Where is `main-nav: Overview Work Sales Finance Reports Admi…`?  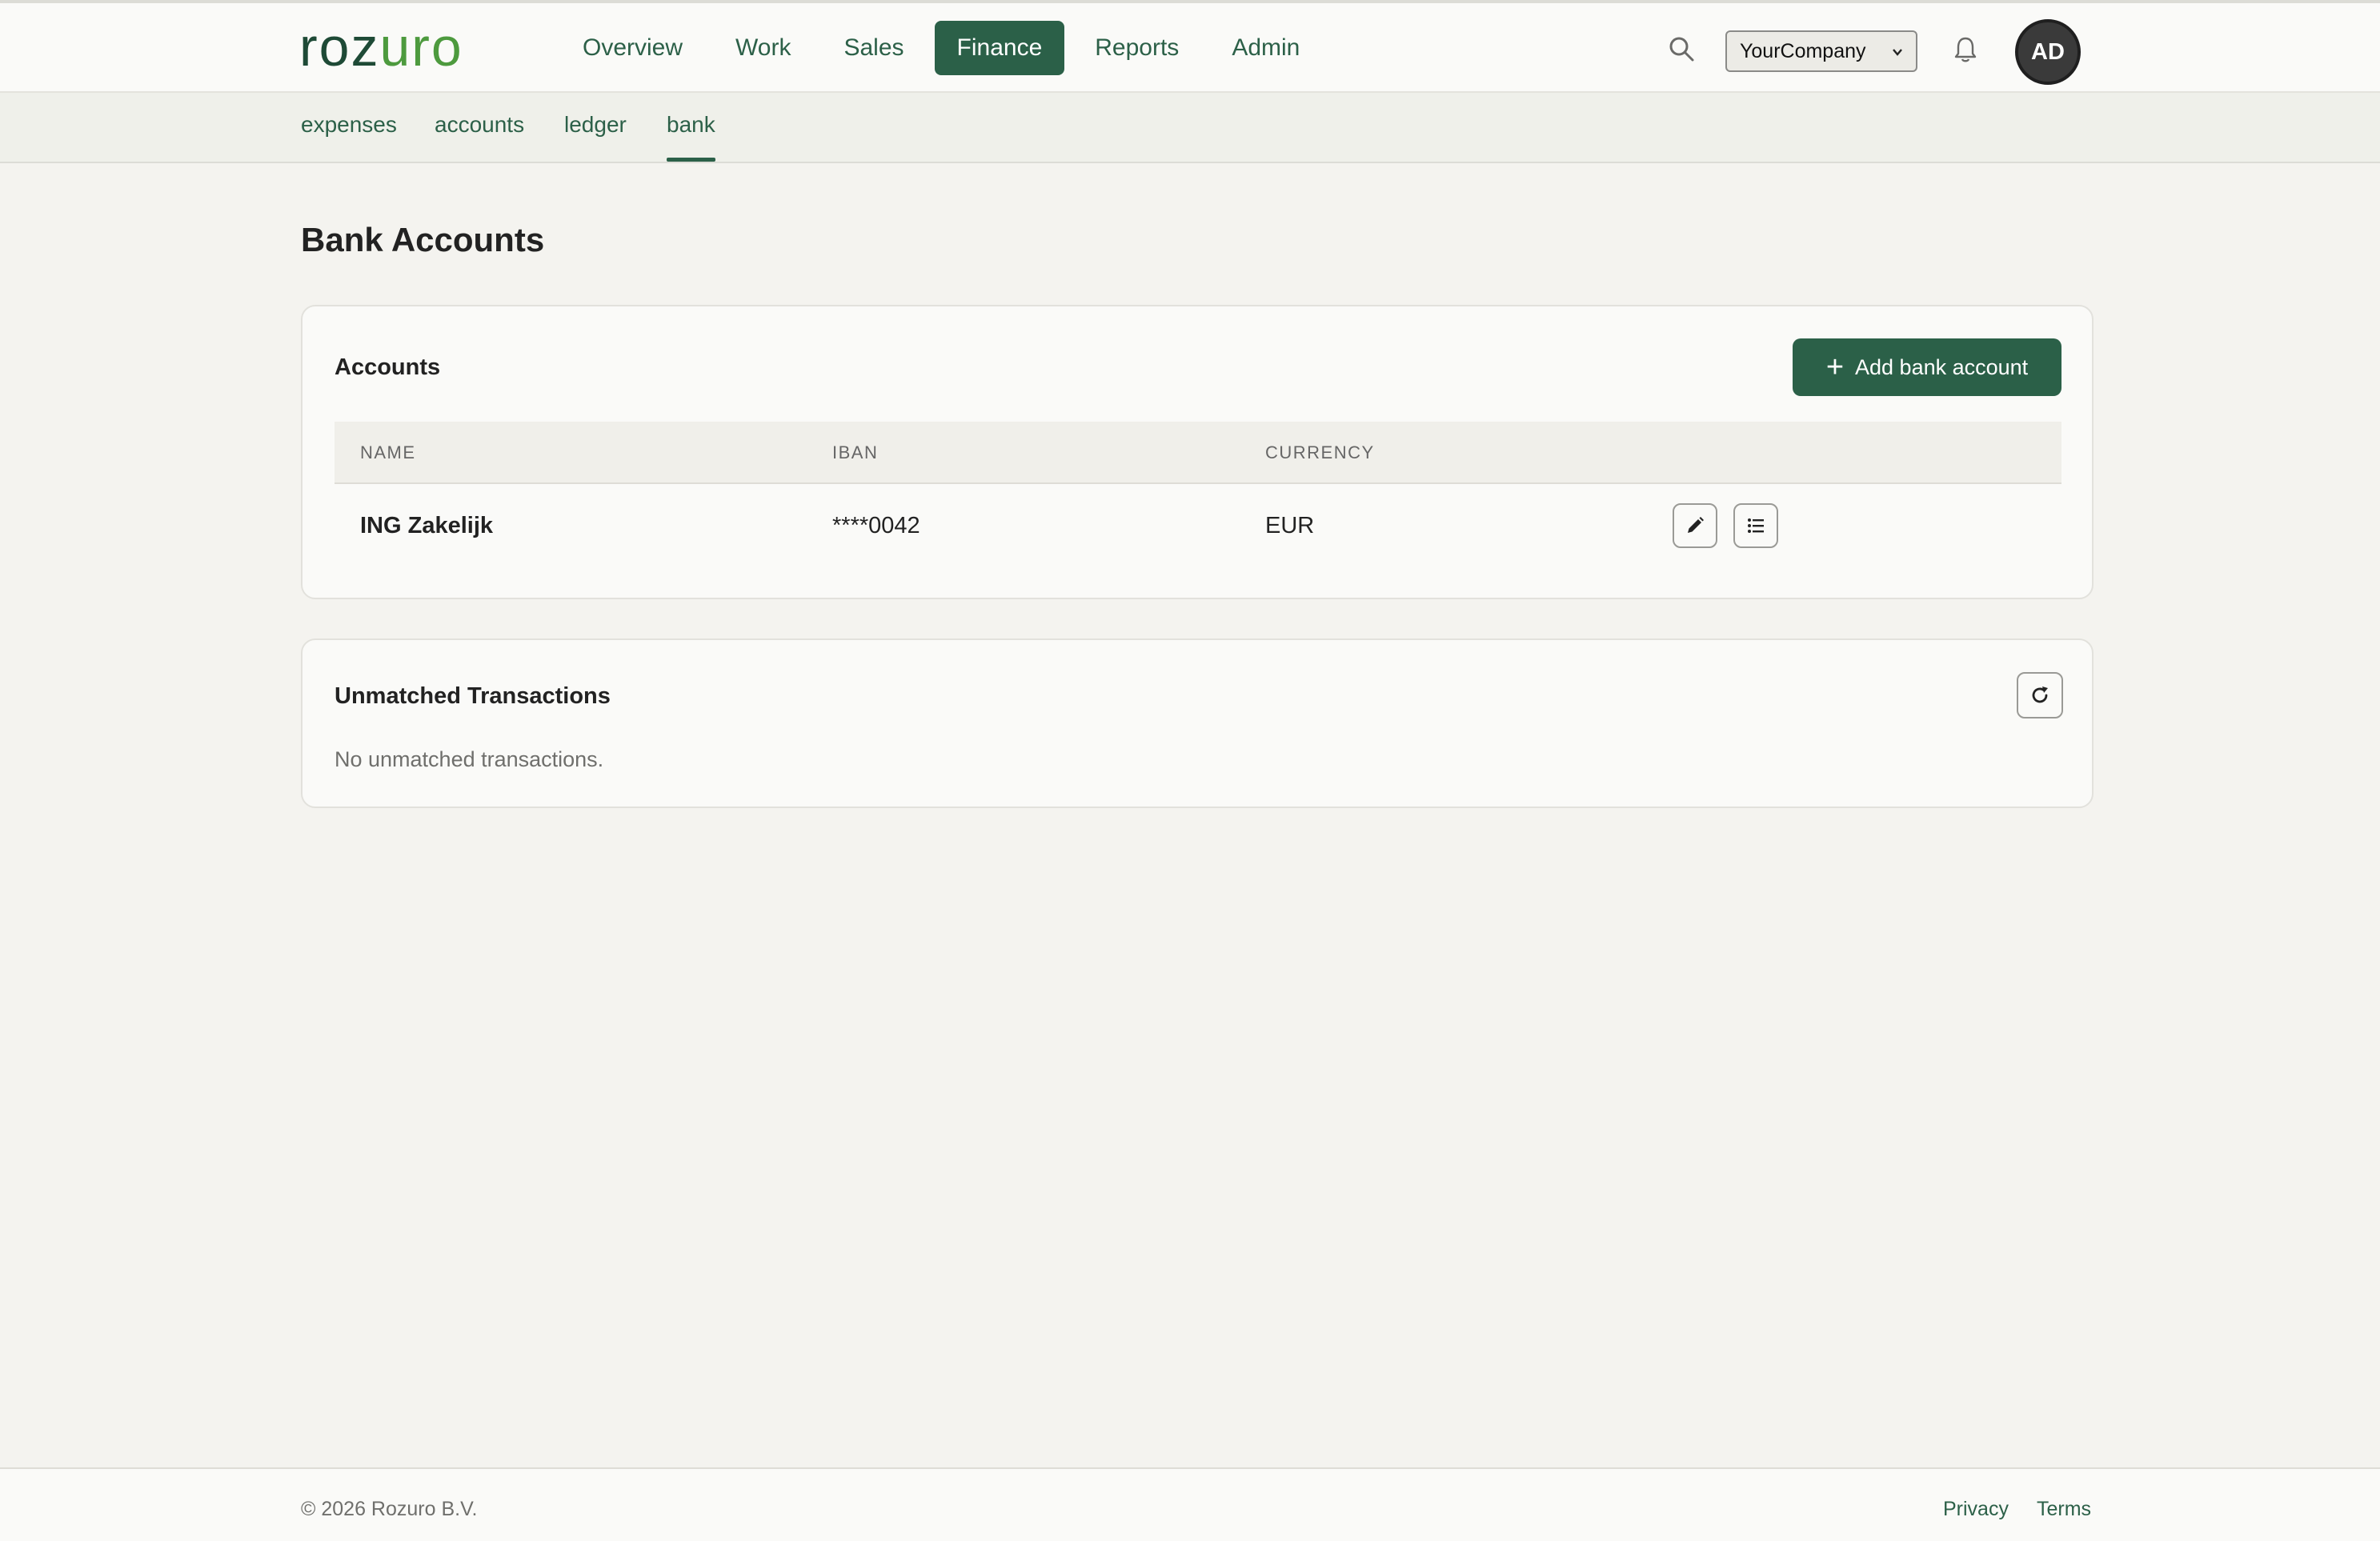 main-nav: Overview Work Sales Finance Reports Admi… is located at coordinates (941, 49).